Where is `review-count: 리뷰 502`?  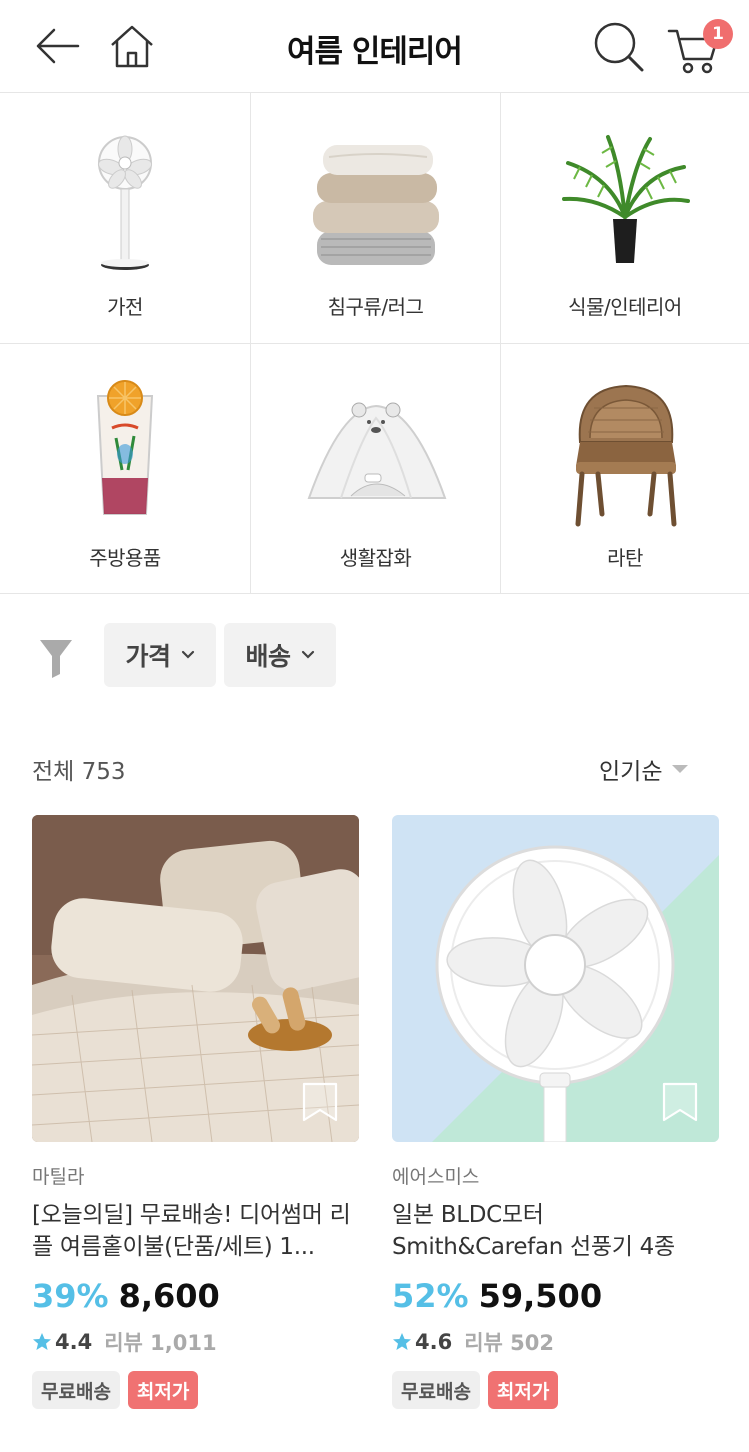 review-count: 리뷰 502 is located at coordinates (509, 1343).